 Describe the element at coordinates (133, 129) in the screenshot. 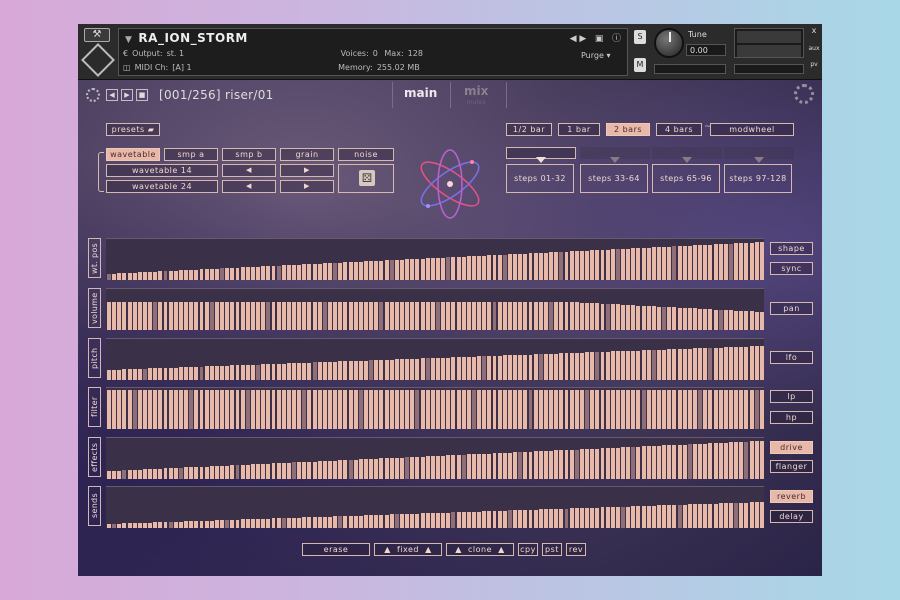

I see `presets-button: presets ▰` at that location.